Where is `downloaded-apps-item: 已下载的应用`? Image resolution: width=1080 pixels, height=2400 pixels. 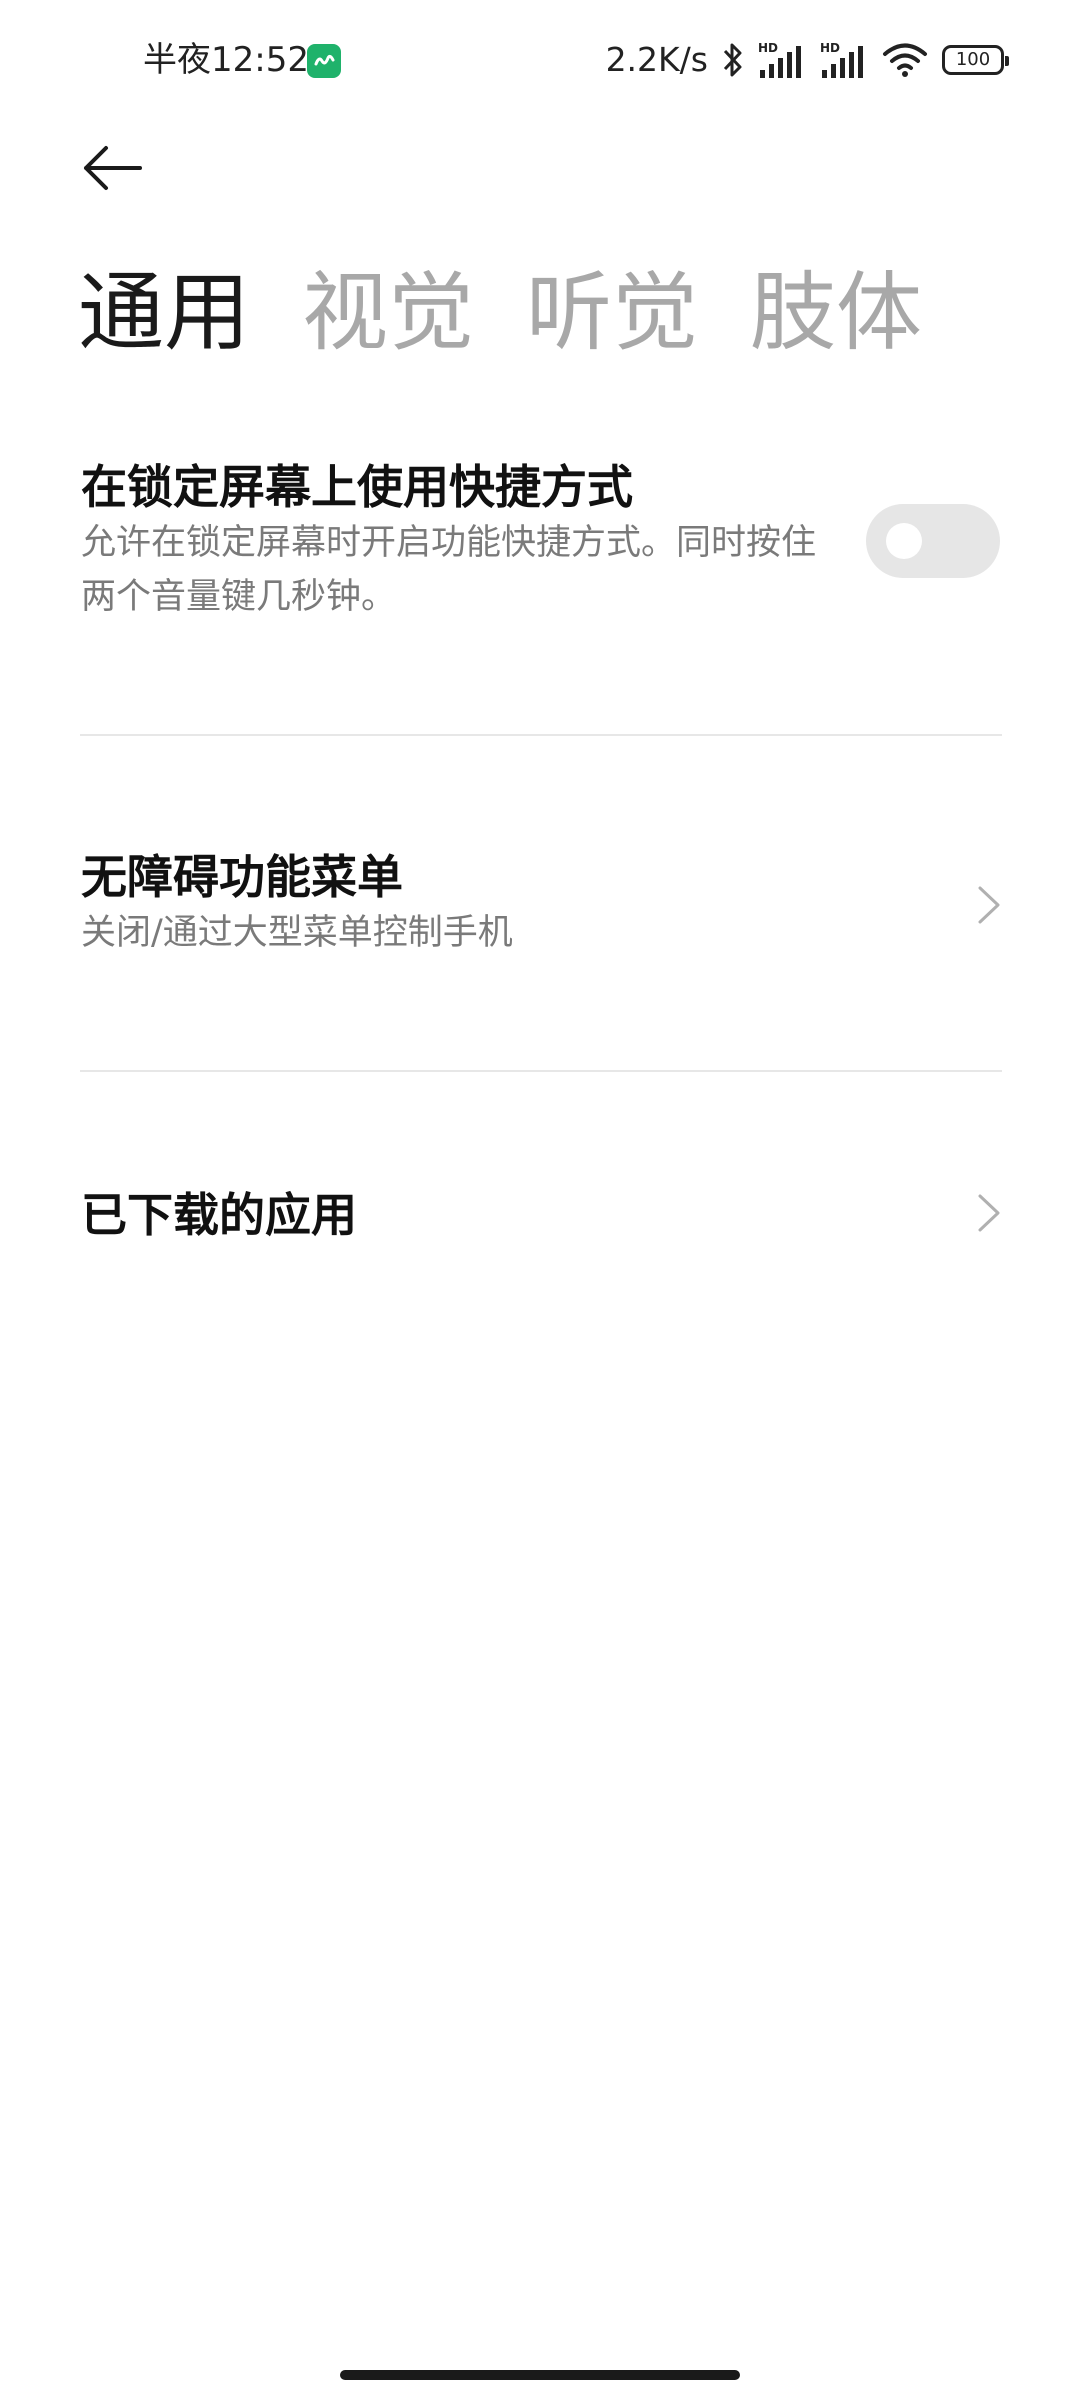 downloaded-apps-item: 已下载的应用 is located at coordinates (542, 1226).